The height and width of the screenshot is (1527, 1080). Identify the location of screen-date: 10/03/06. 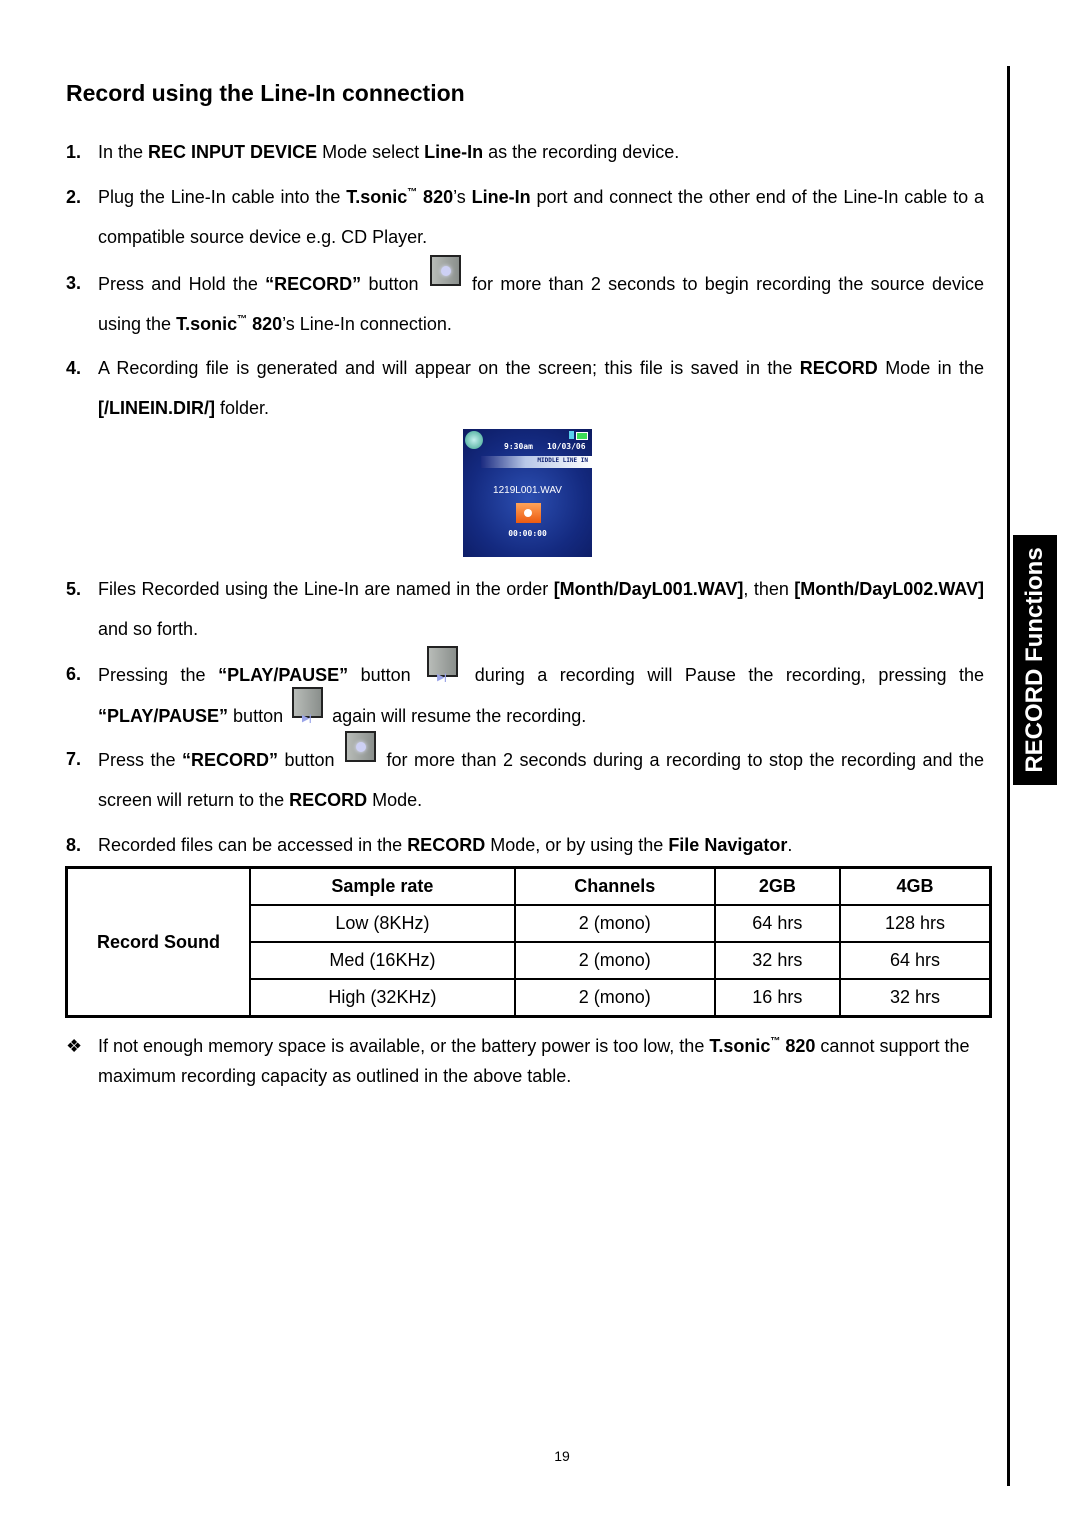
(566, 446).